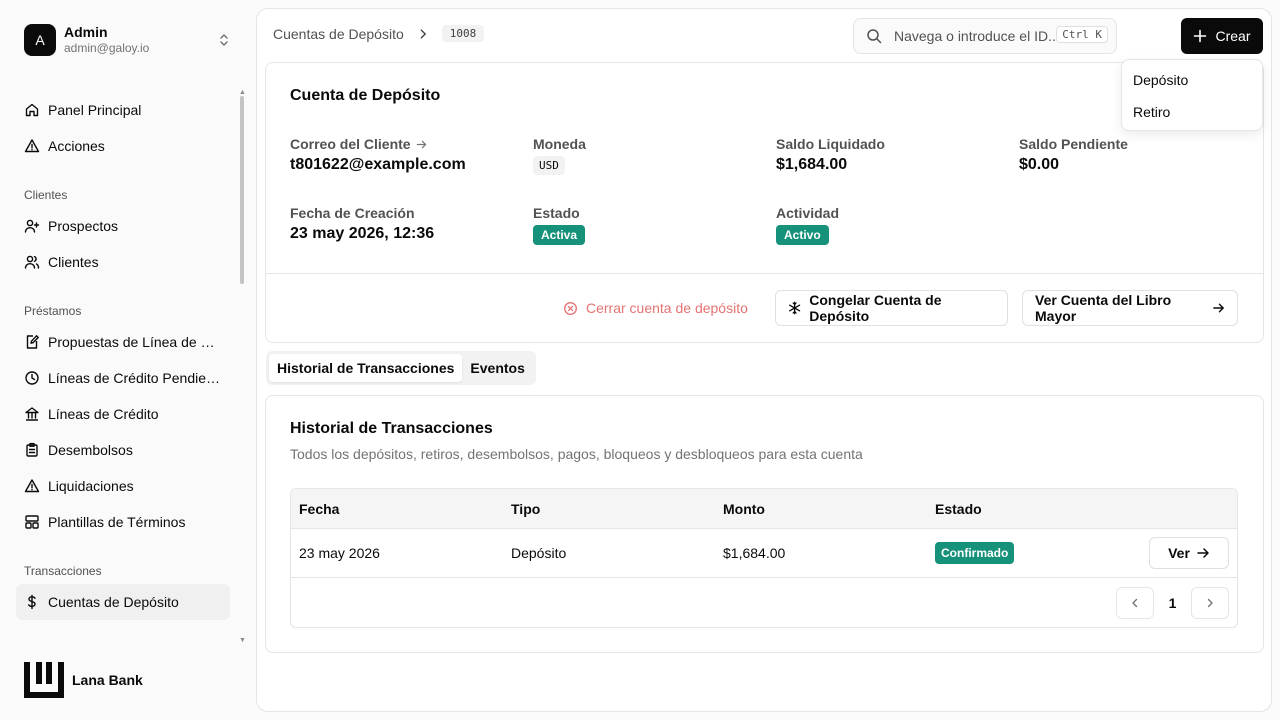 Image resolution: width=1280 pixels, height=720 pixels. I want to click on chevron-left-icon, so click(1135, 603).